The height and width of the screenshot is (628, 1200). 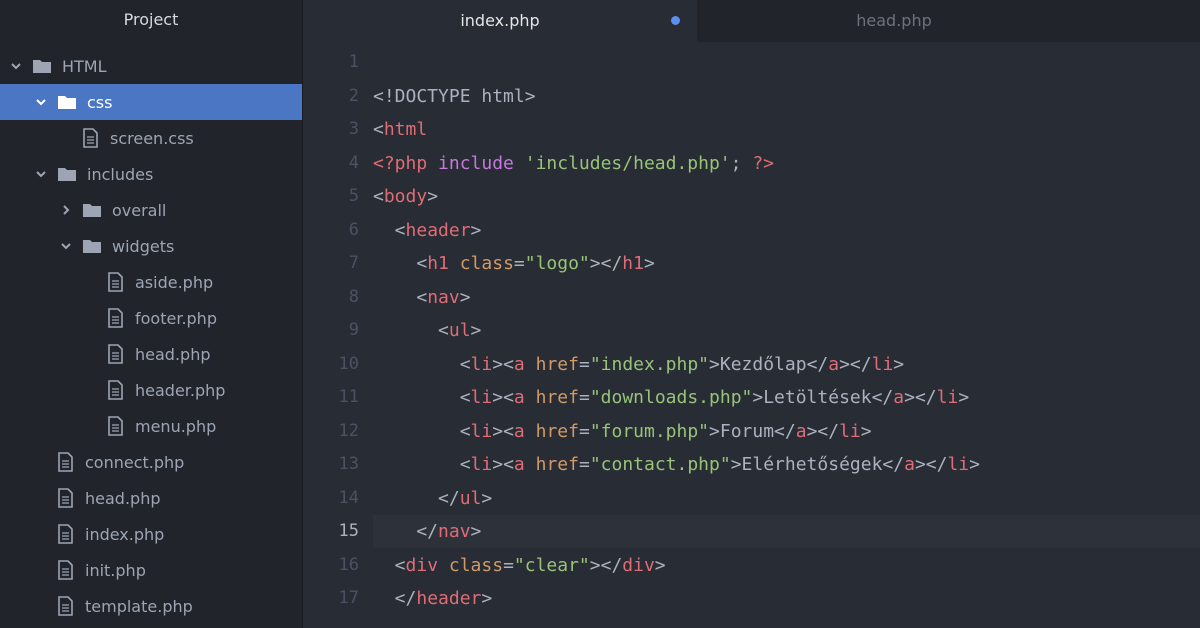 I want to click on tree-file-index-php: index.php, so click(x=151, y=534).